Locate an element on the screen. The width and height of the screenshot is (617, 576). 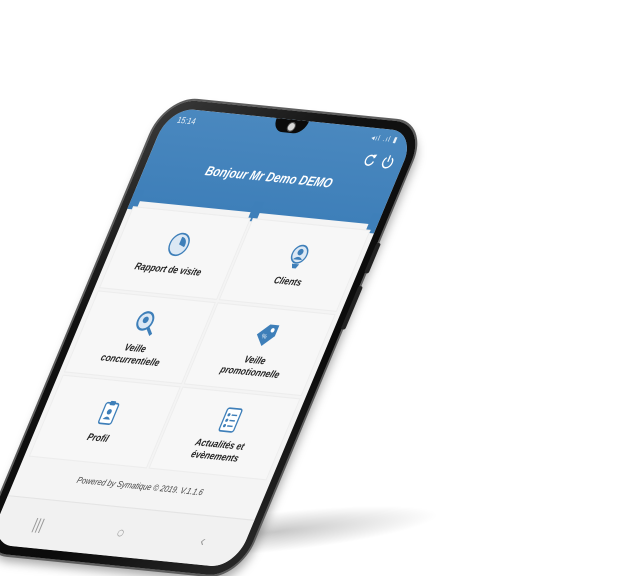
front-camera is located at coordinates (290, 127).